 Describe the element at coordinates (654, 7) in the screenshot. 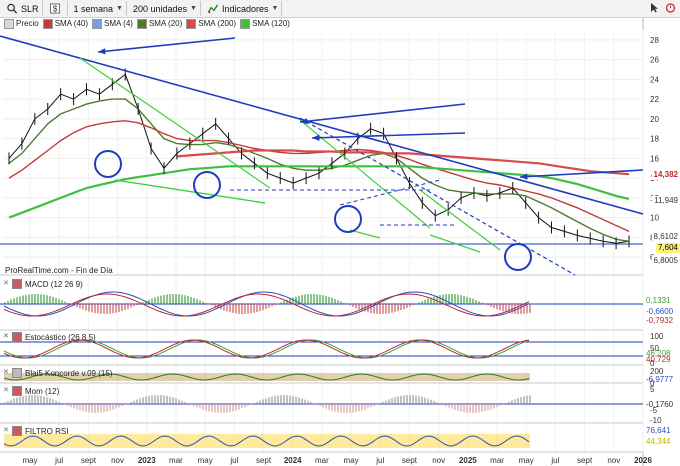

I see `cursor-icon` at that location.